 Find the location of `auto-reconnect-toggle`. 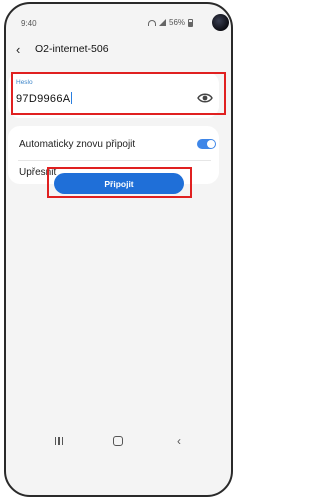

auto-reconnect-toggle is located at coordinates (206, 144).